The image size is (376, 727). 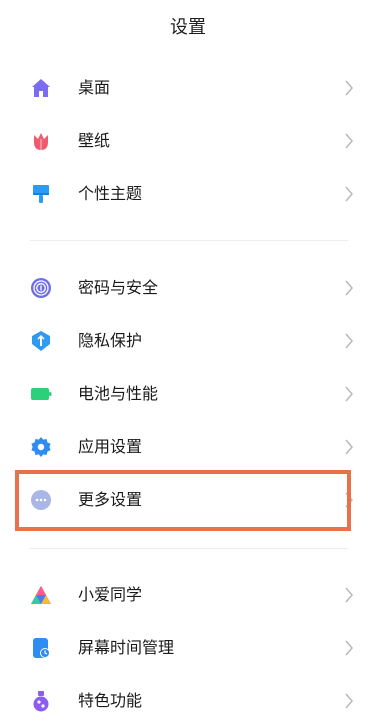 What do you see at coordinates (41, 447) in the screenshot?
I see `gear-icon` at bounding box center [41, 447].